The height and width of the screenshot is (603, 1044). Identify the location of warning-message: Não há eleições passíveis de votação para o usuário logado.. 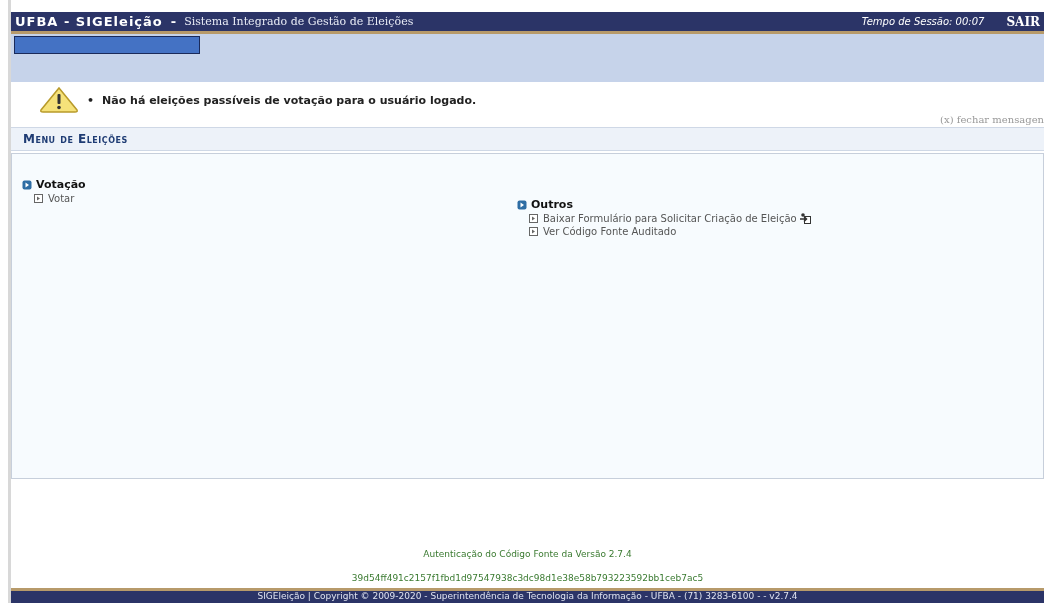
(289, 100).